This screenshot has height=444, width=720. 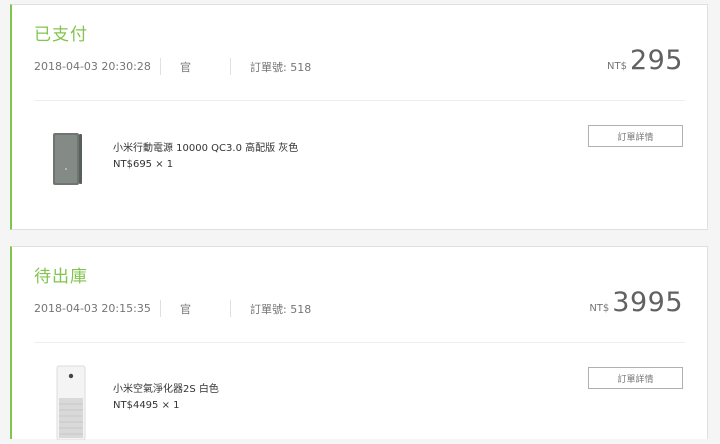 I want to click on item-price-qty: NT$4495 × 1, so click(x=146, y=405).